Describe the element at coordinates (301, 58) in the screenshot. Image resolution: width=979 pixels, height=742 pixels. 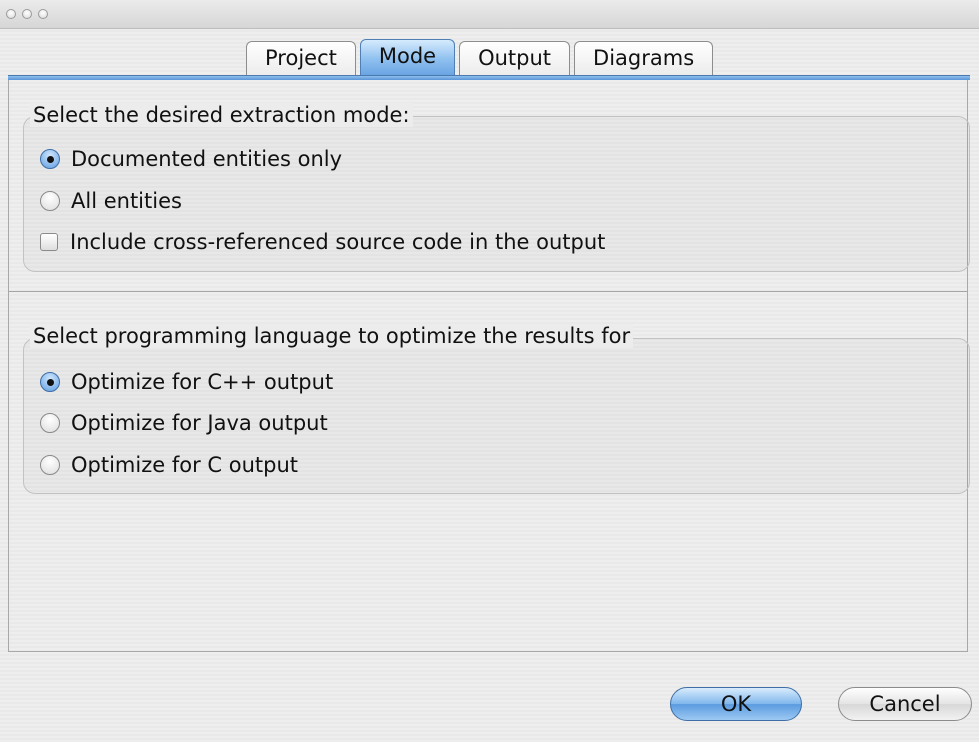
I see `tab-project: Project` at that location.